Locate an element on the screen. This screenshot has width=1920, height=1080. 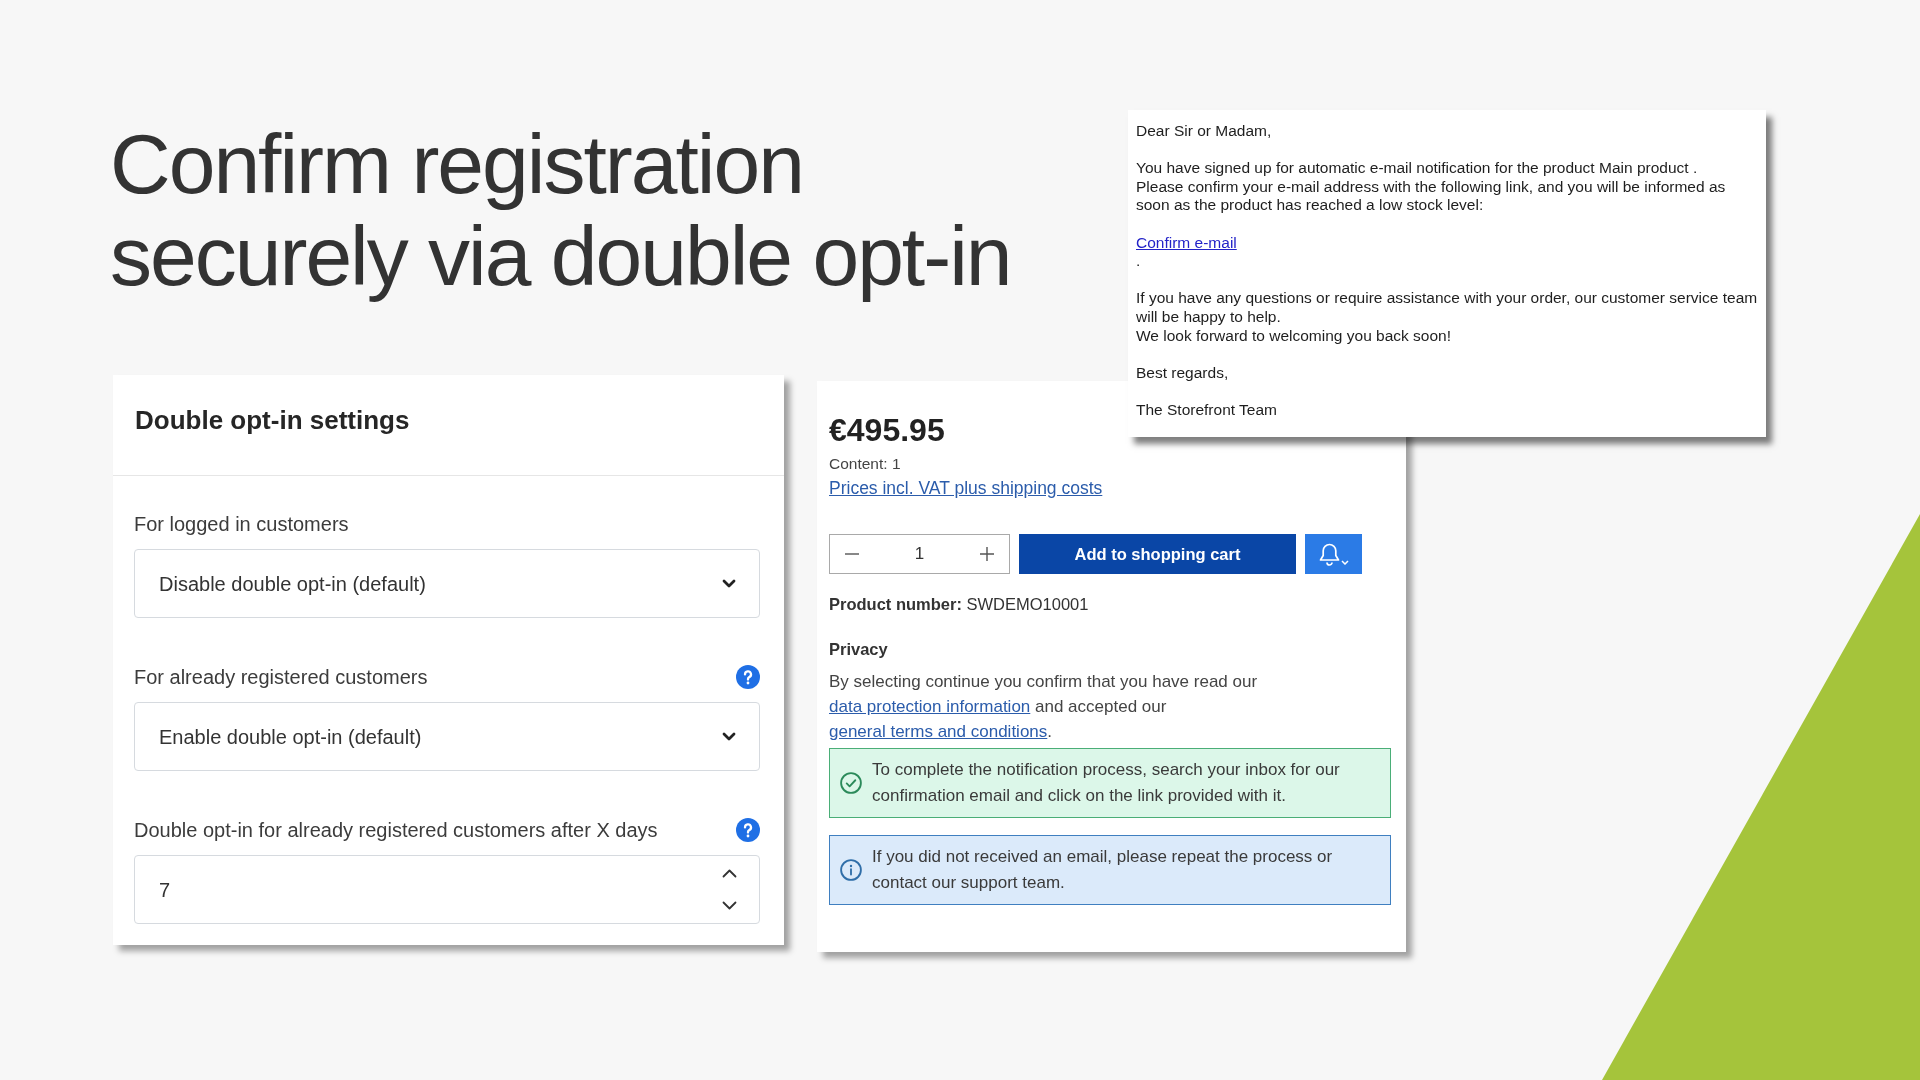
email-paragraph: Dear Sir or Madam, is located at coordinates (1204, 131).